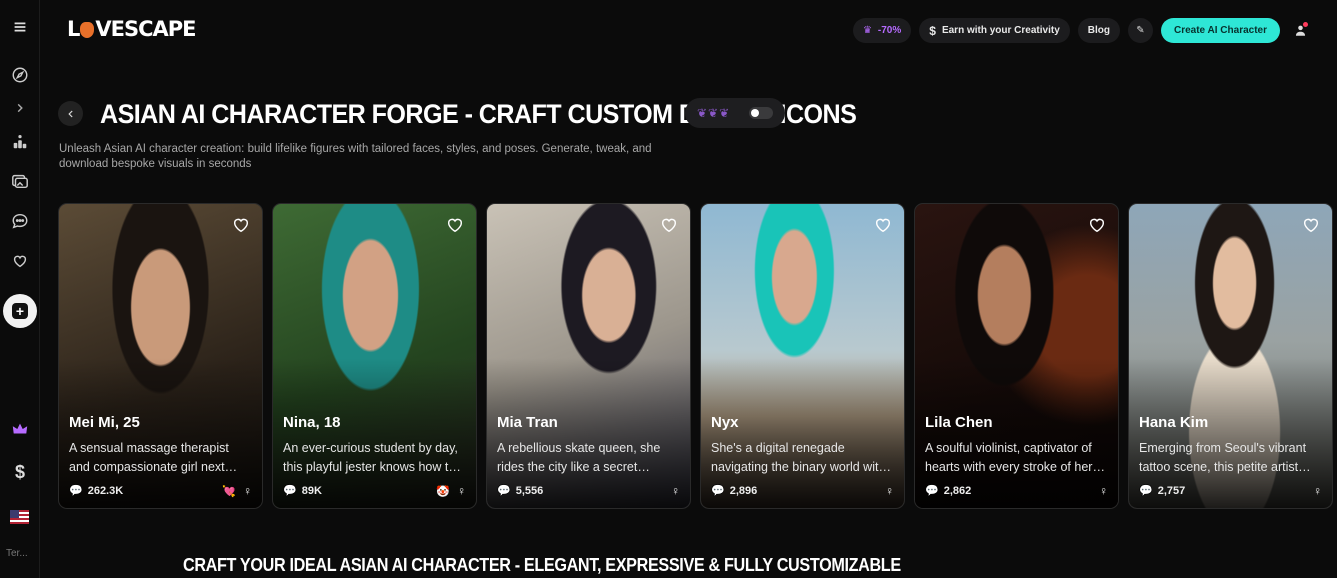 This screenshot has height=578, width=1337. I want to click on character-name: Mei Mi, 25, so click(104, 422).